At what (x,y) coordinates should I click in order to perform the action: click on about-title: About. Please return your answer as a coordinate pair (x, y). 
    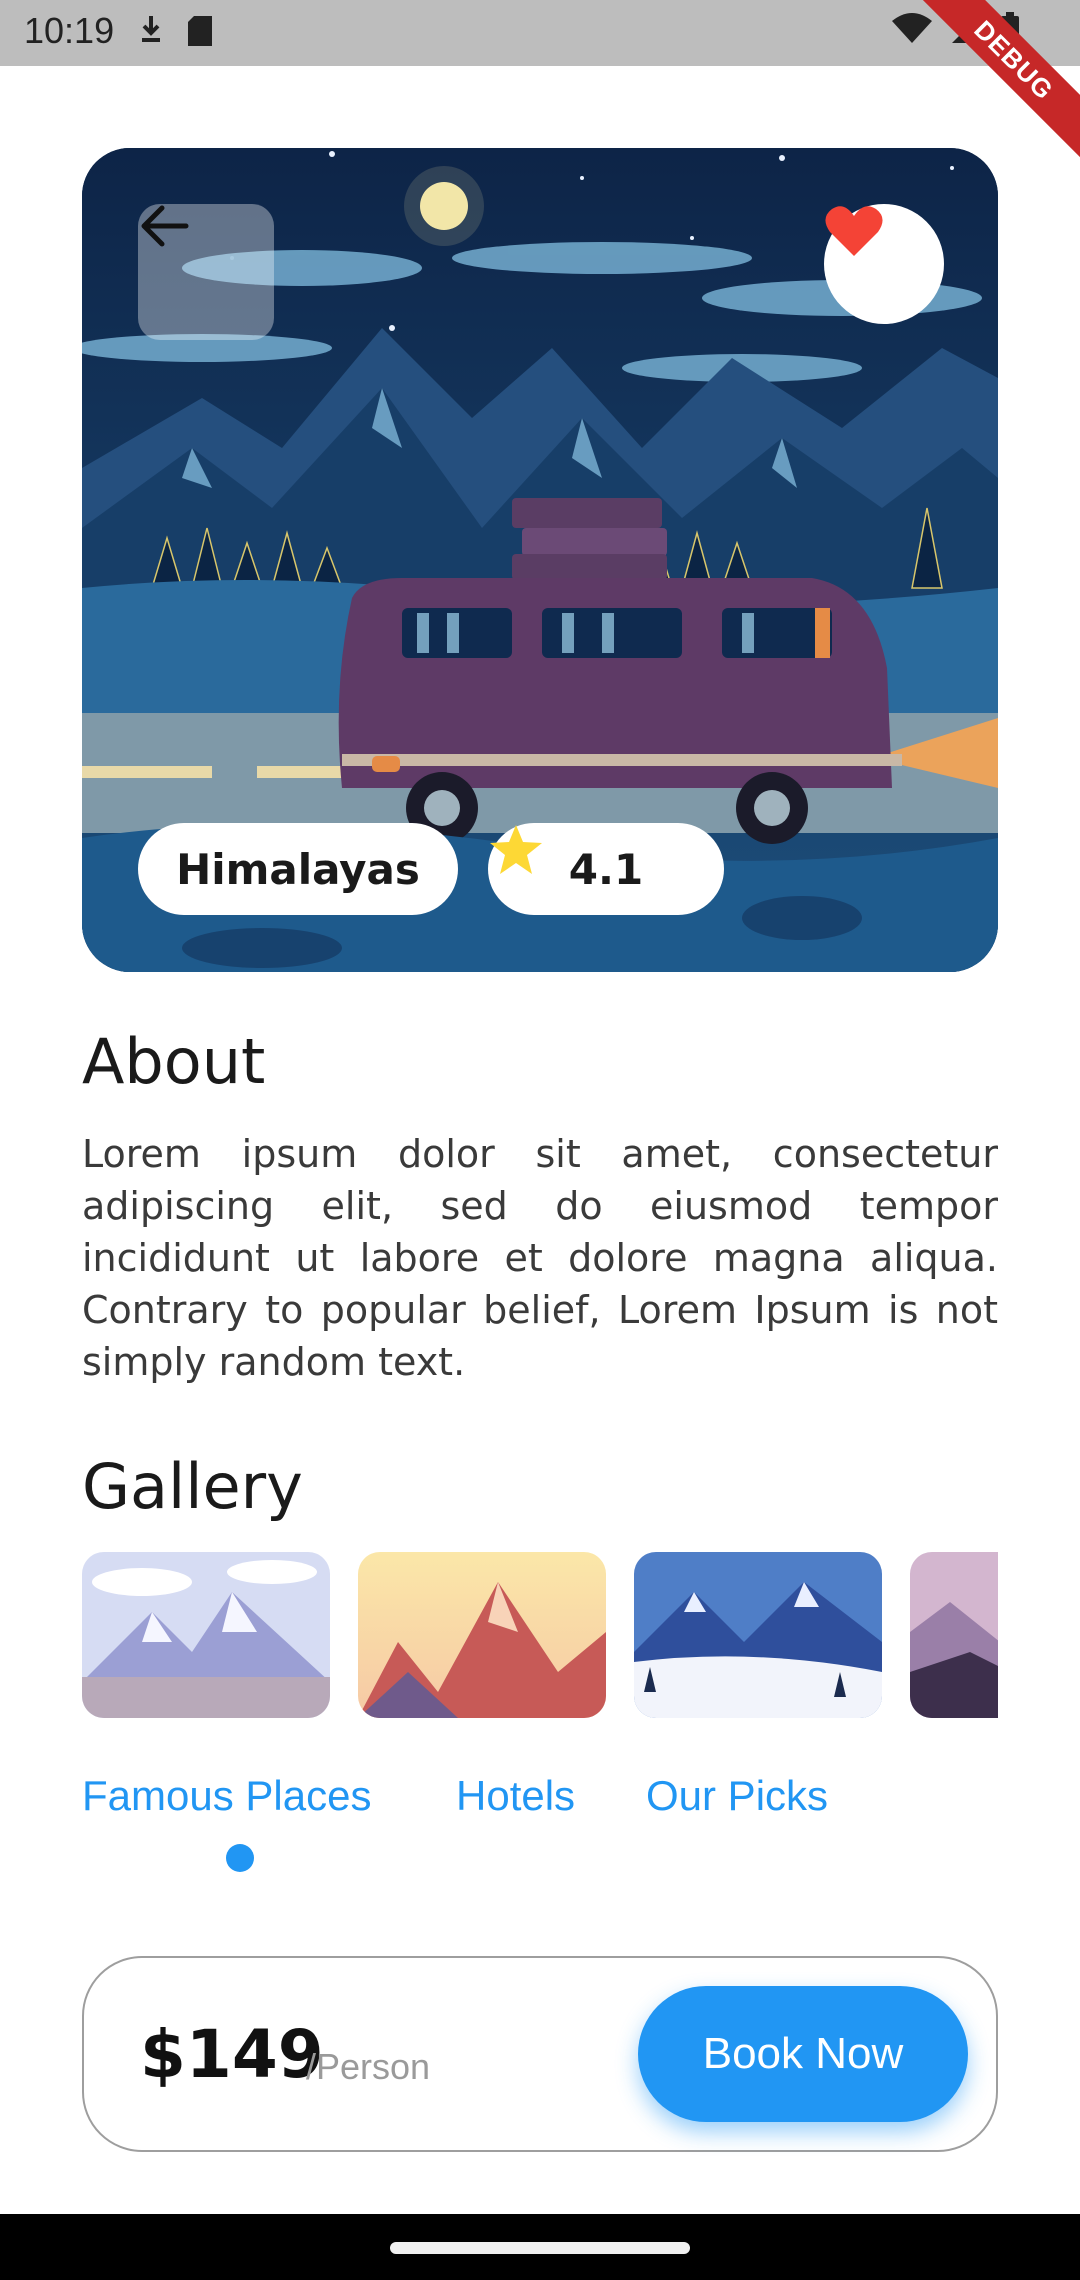
    Looking at the image, I should click on (174, 1061).